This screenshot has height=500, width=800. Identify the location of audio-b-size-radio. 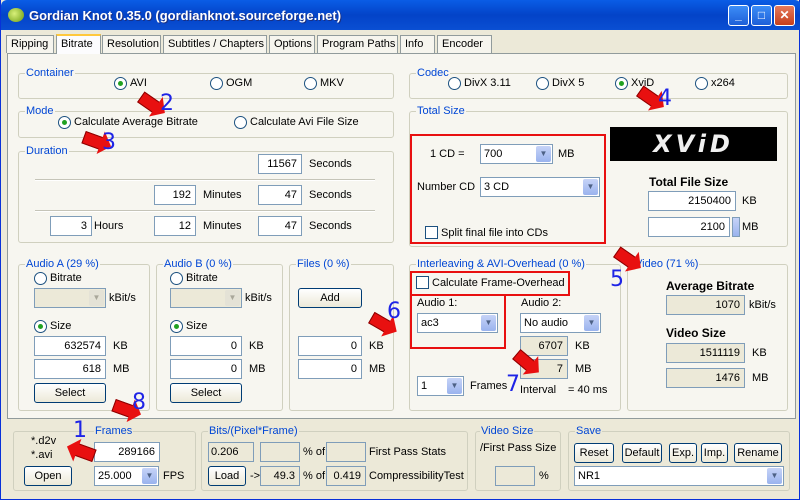
(176, 326).